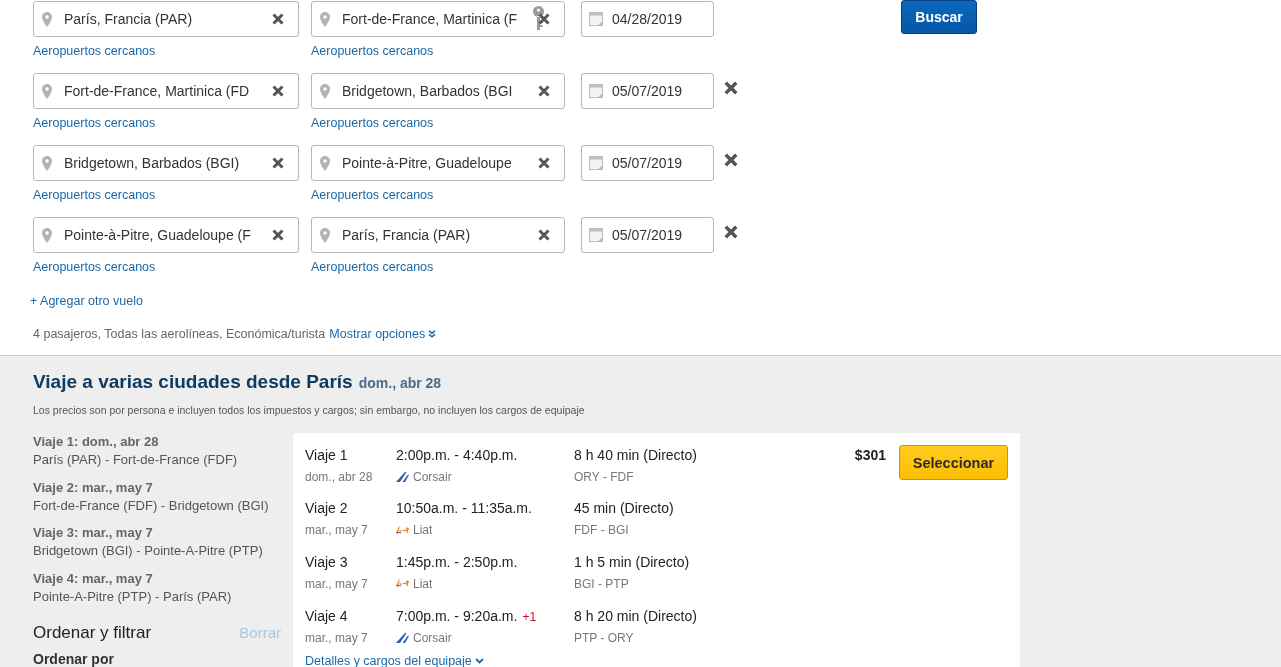 The image size is (1281, 667). Describe the element at coordinates (93, 533) in the screenshot. I see `trip-heading: Viaje 3: mar., may 7` at that location.